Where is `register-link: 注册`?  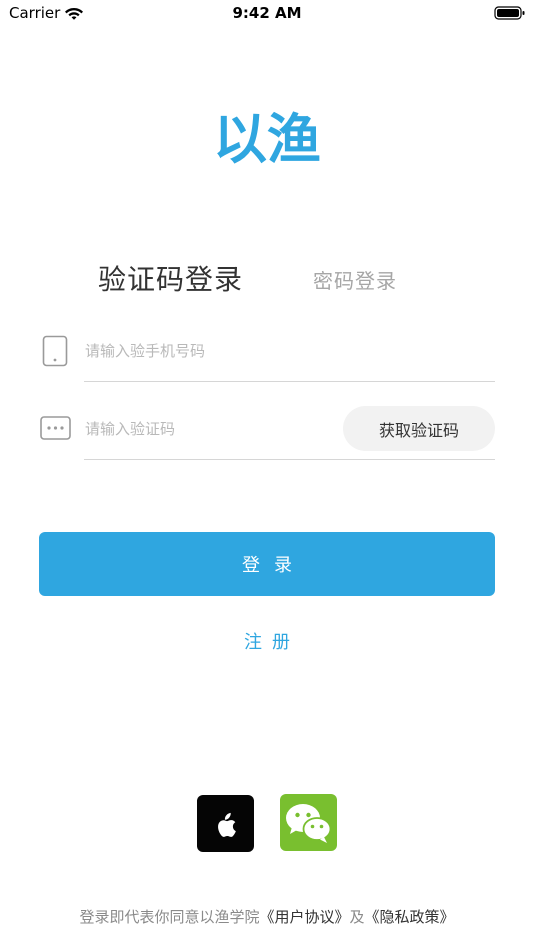 register-link: 注册 is located at coordinates (267, 641).